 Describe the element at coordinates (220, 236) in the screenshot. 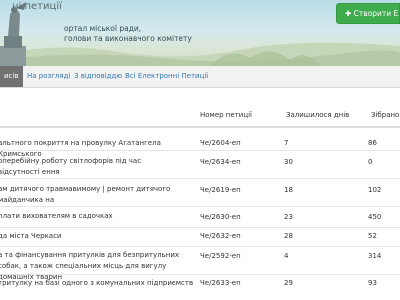

I see `petition-number: Че/2632-еп` at that location.